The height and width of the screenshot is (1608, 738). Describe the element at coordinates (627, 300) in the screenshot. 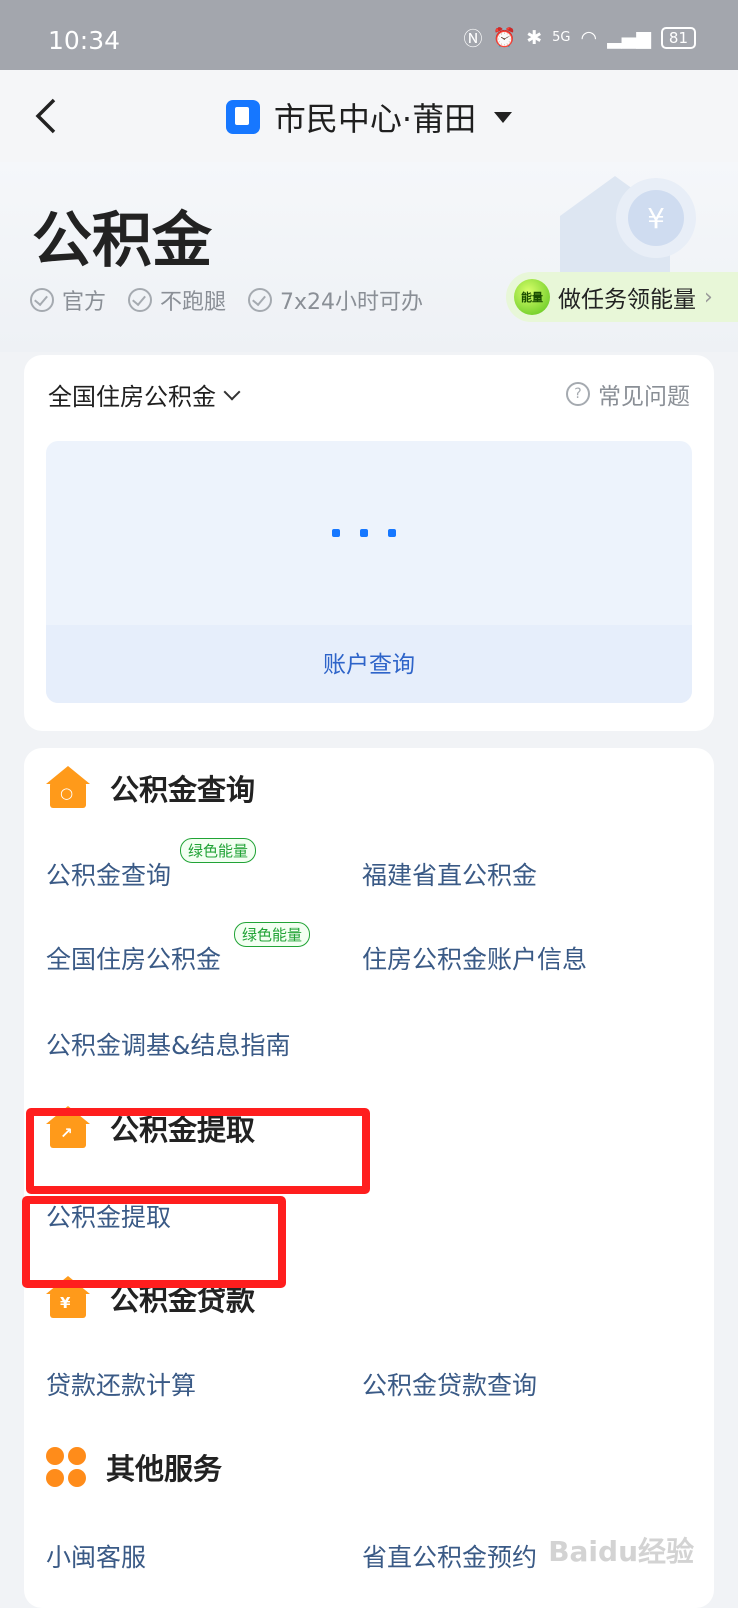

I see `task-label: 做任务领能量` at that location.